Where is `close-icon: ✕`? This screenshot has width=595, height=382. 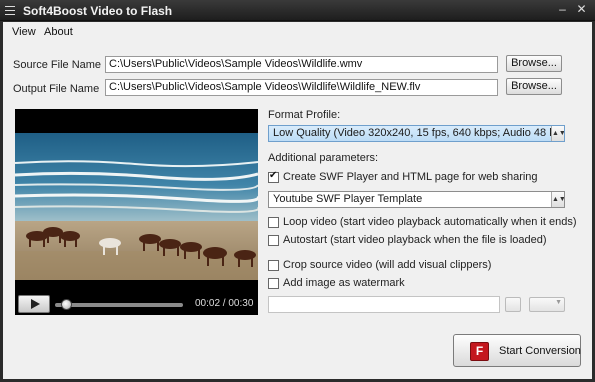
close-icon: ✕ is located at coordinates (581, 9).